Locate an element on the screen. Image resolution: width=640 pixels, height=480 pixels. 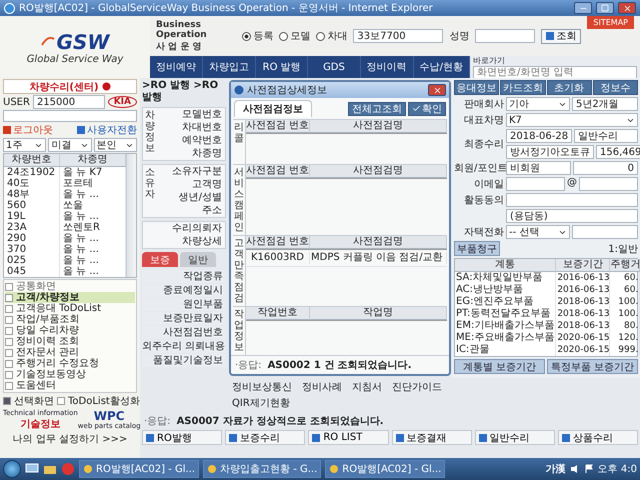
table-cell: 100. is located at coordinates (625, 302).